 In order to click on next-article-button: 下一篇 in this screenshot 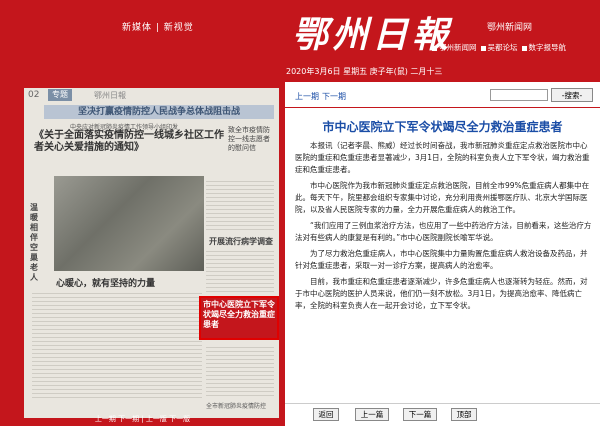, I will do `click(420, 414)`.